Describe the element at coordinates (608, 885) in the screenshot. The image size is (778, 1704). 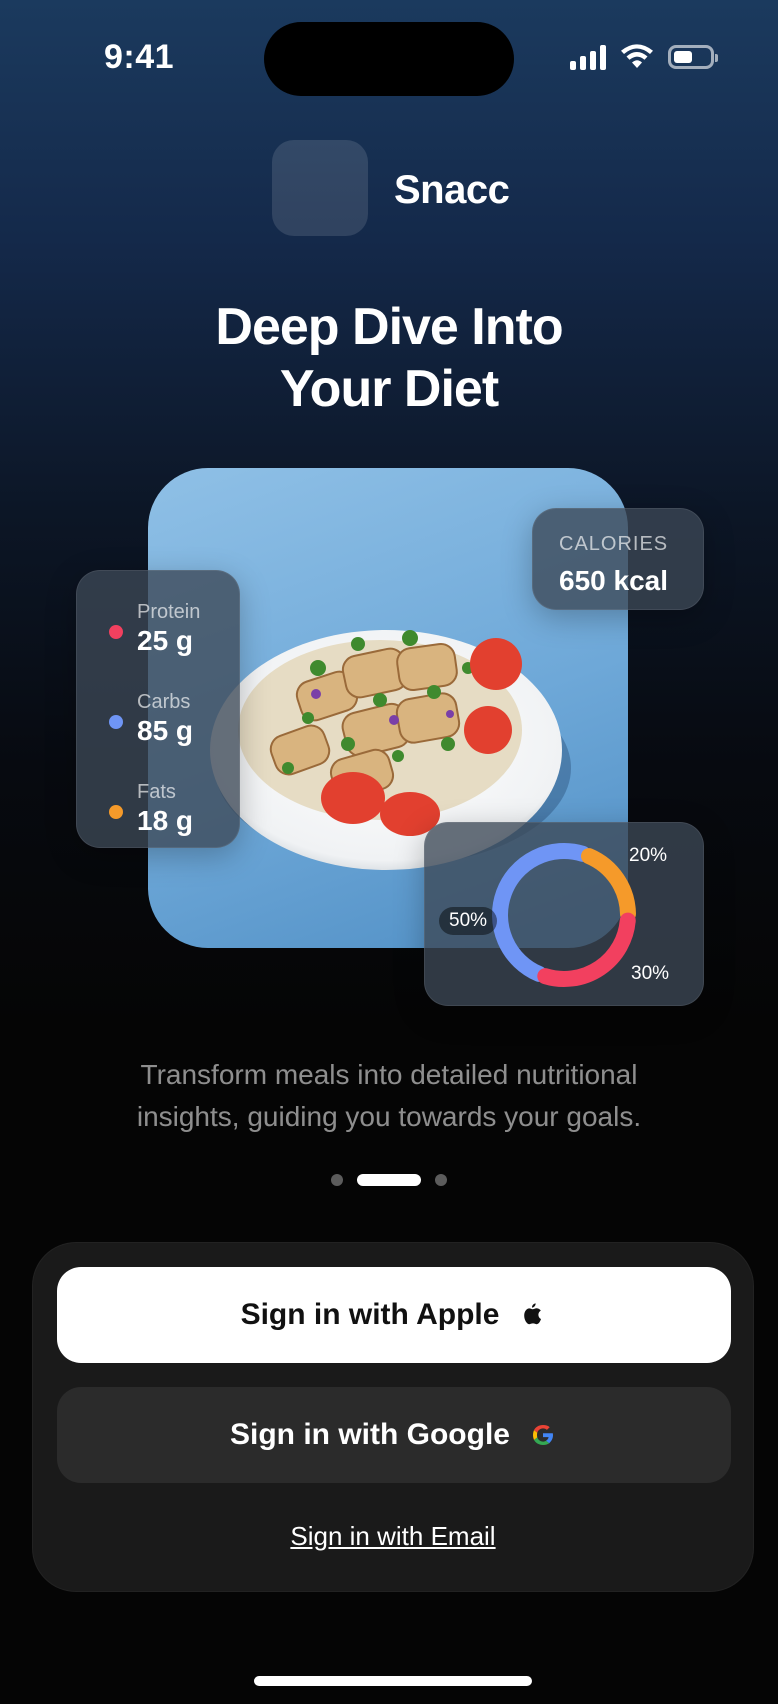
I see `ring-segment-fats` at that location.